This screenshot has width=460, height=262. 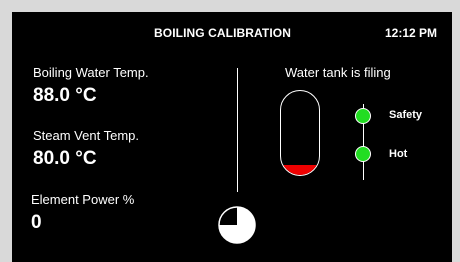 I want to click on water-tank, so click(x=300, y=133).